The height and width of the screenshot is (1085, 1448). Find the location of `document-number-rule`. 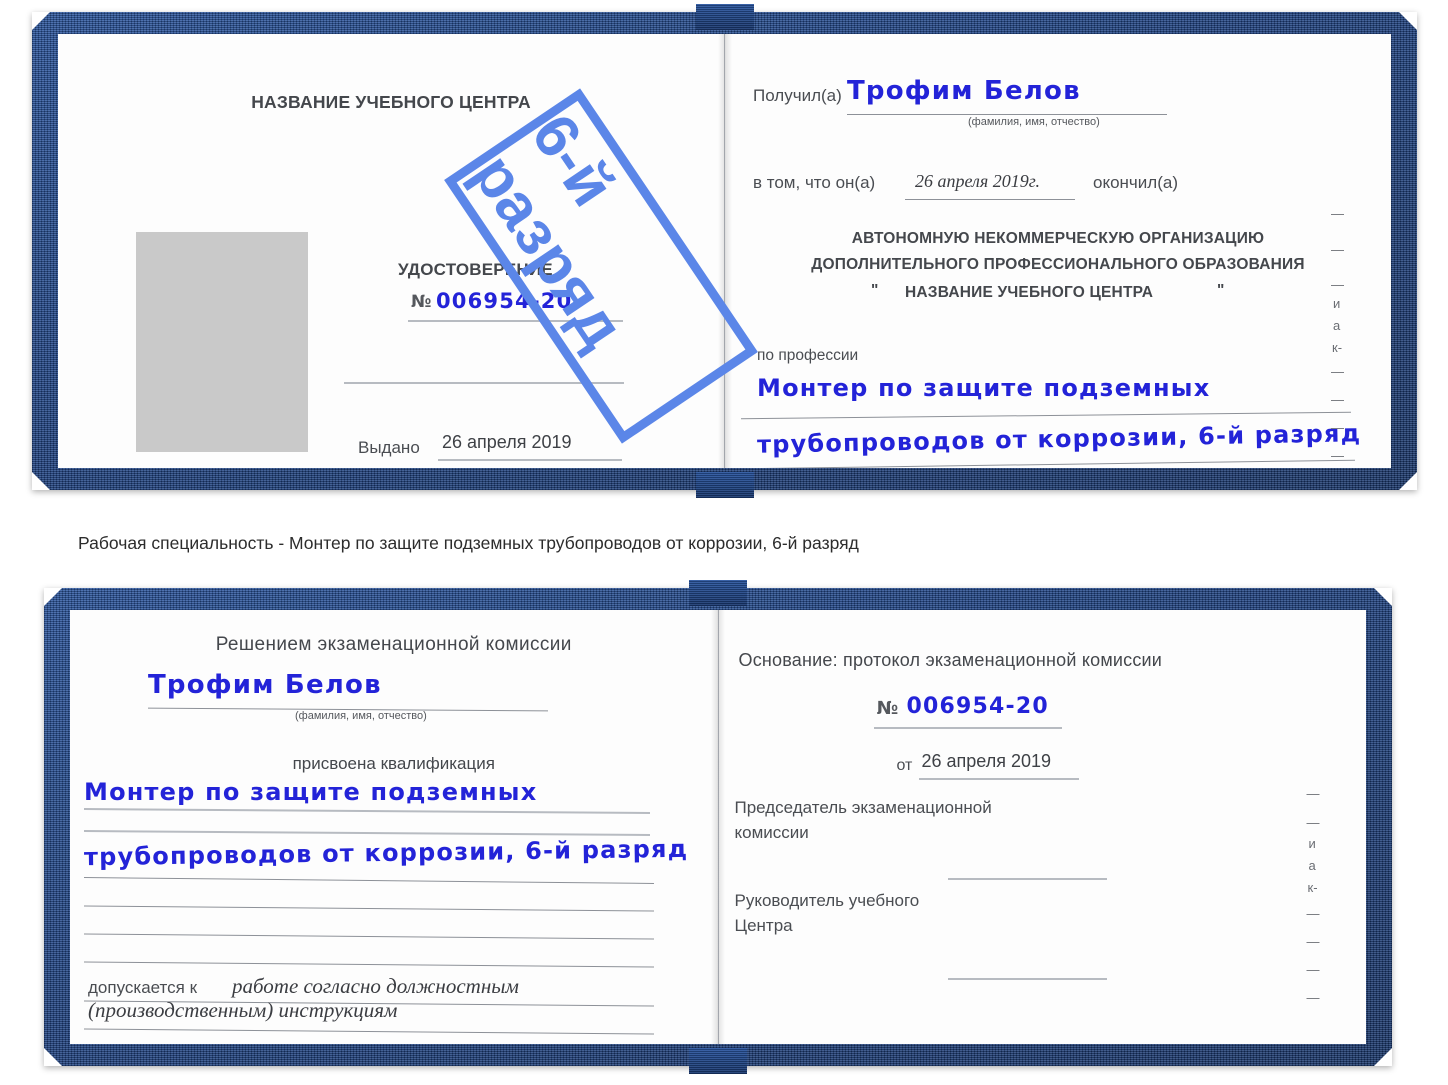

document-number-rule is located at coordinates (515, 321).